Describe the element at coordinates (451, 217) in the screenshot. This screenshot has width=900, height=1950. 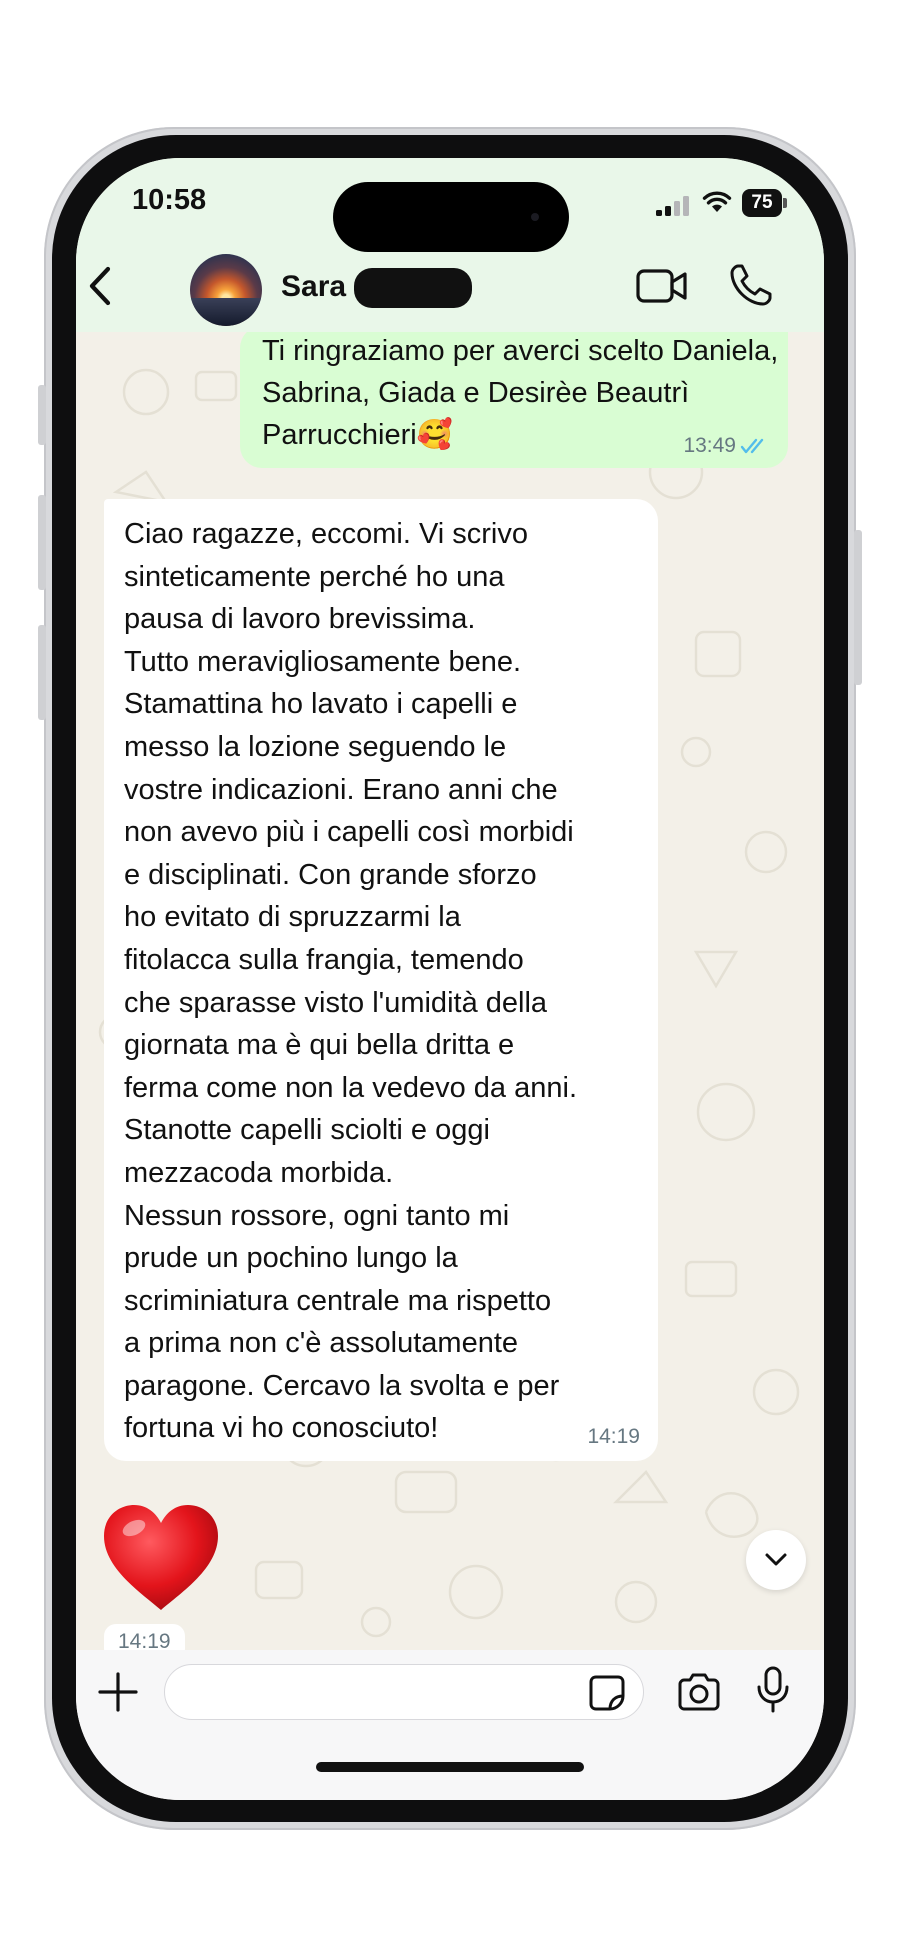
I see `dynamic-island` at that location.